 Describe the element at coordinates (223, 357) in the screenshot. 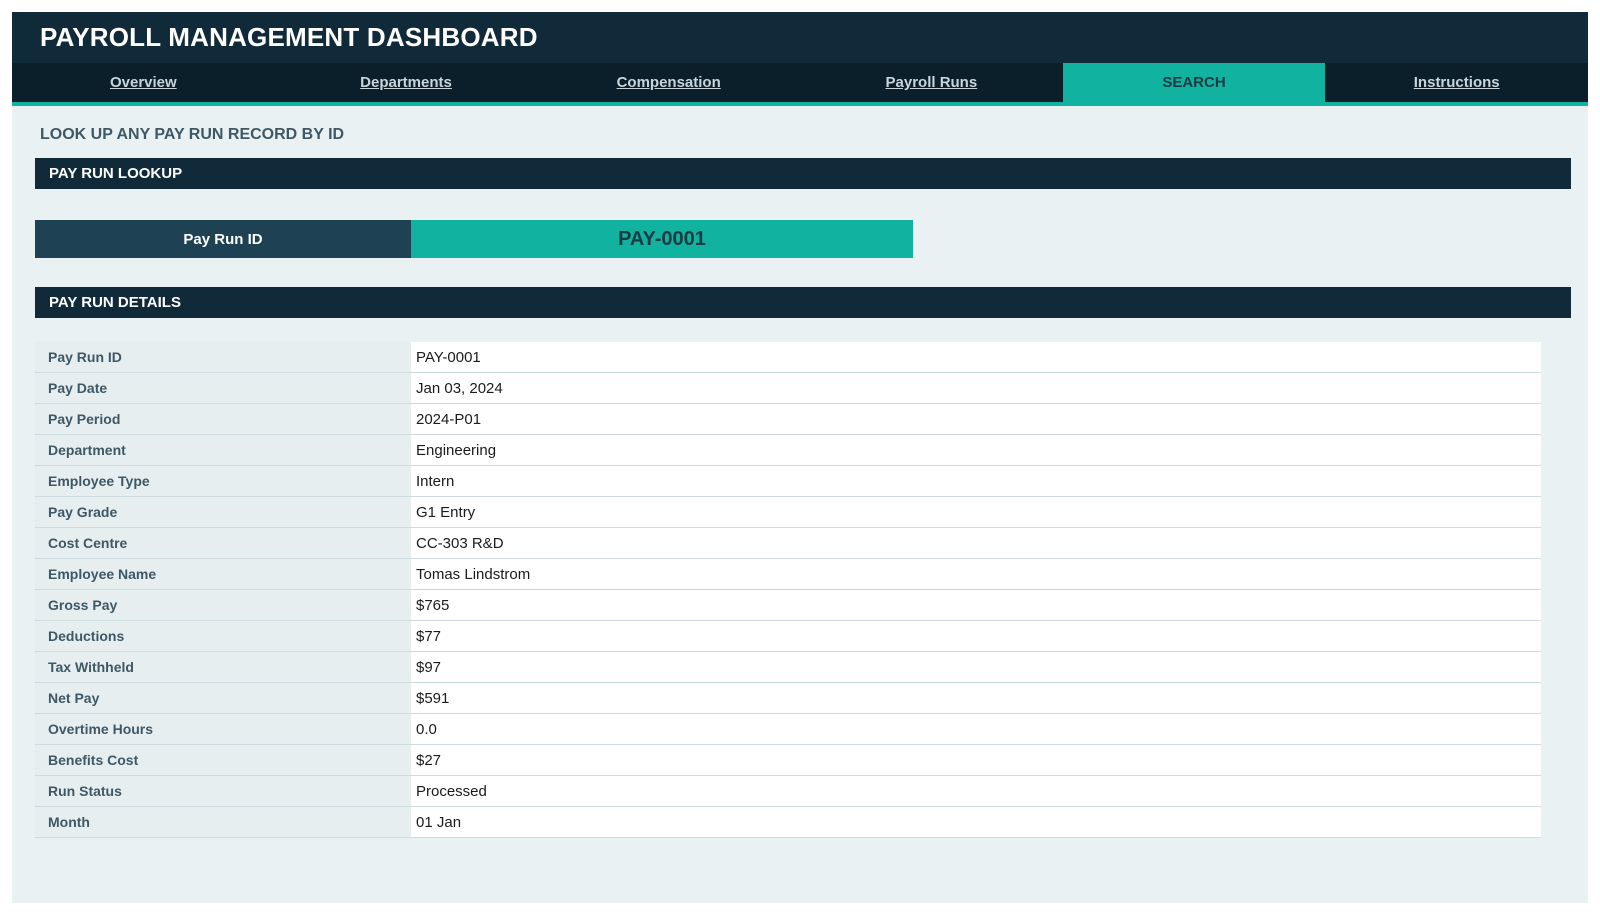

I see `field-label: Pay Run ID` at that location.